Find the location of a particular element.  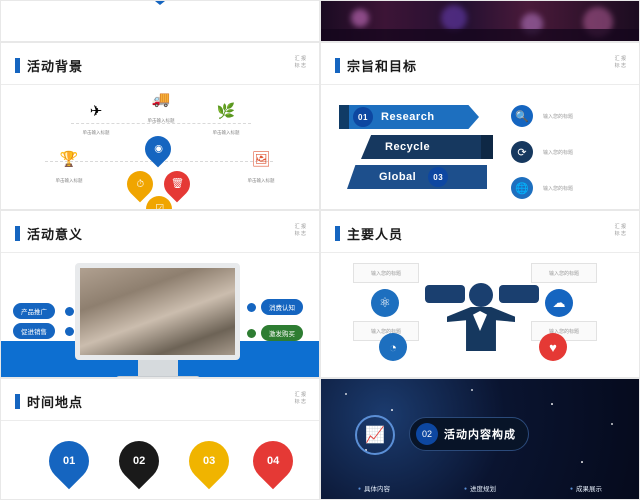

icon-node-trophy: 🏆 单击输入标题 is located at coordinates (69, 169).